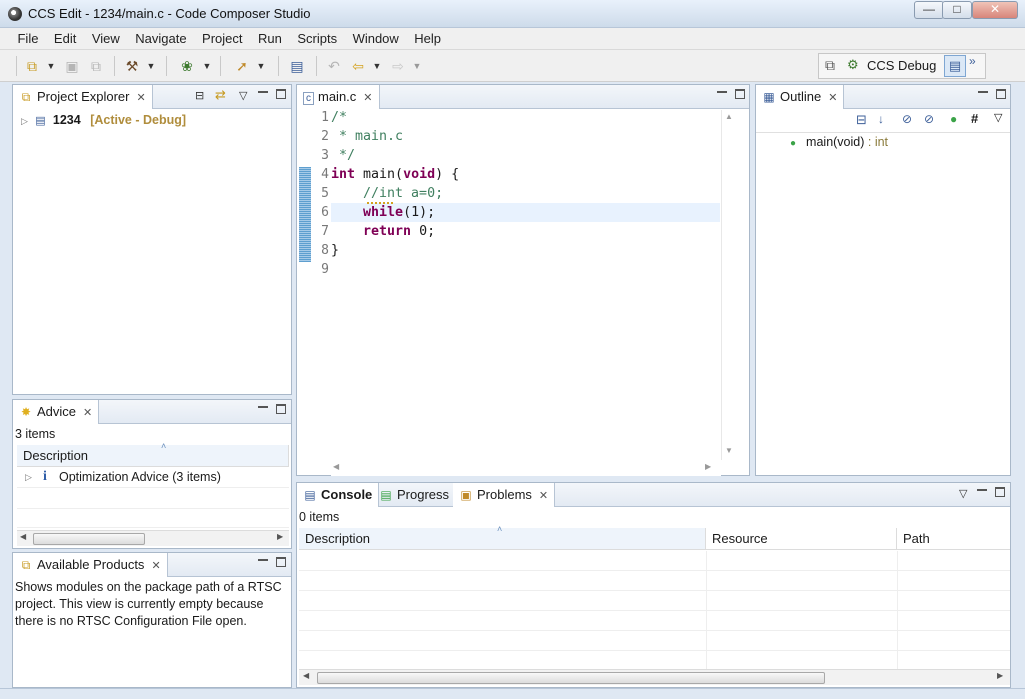  I want to click on link-editor-icon: ⇄, so click(220, 95).